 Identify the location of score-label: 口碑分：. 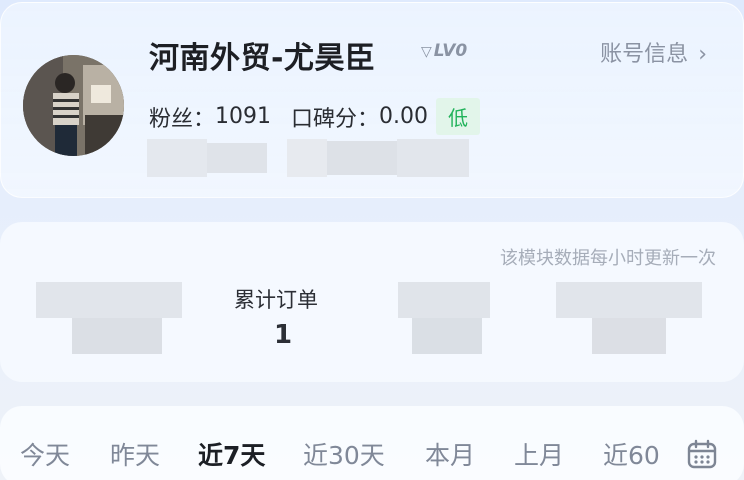
(335, 119).